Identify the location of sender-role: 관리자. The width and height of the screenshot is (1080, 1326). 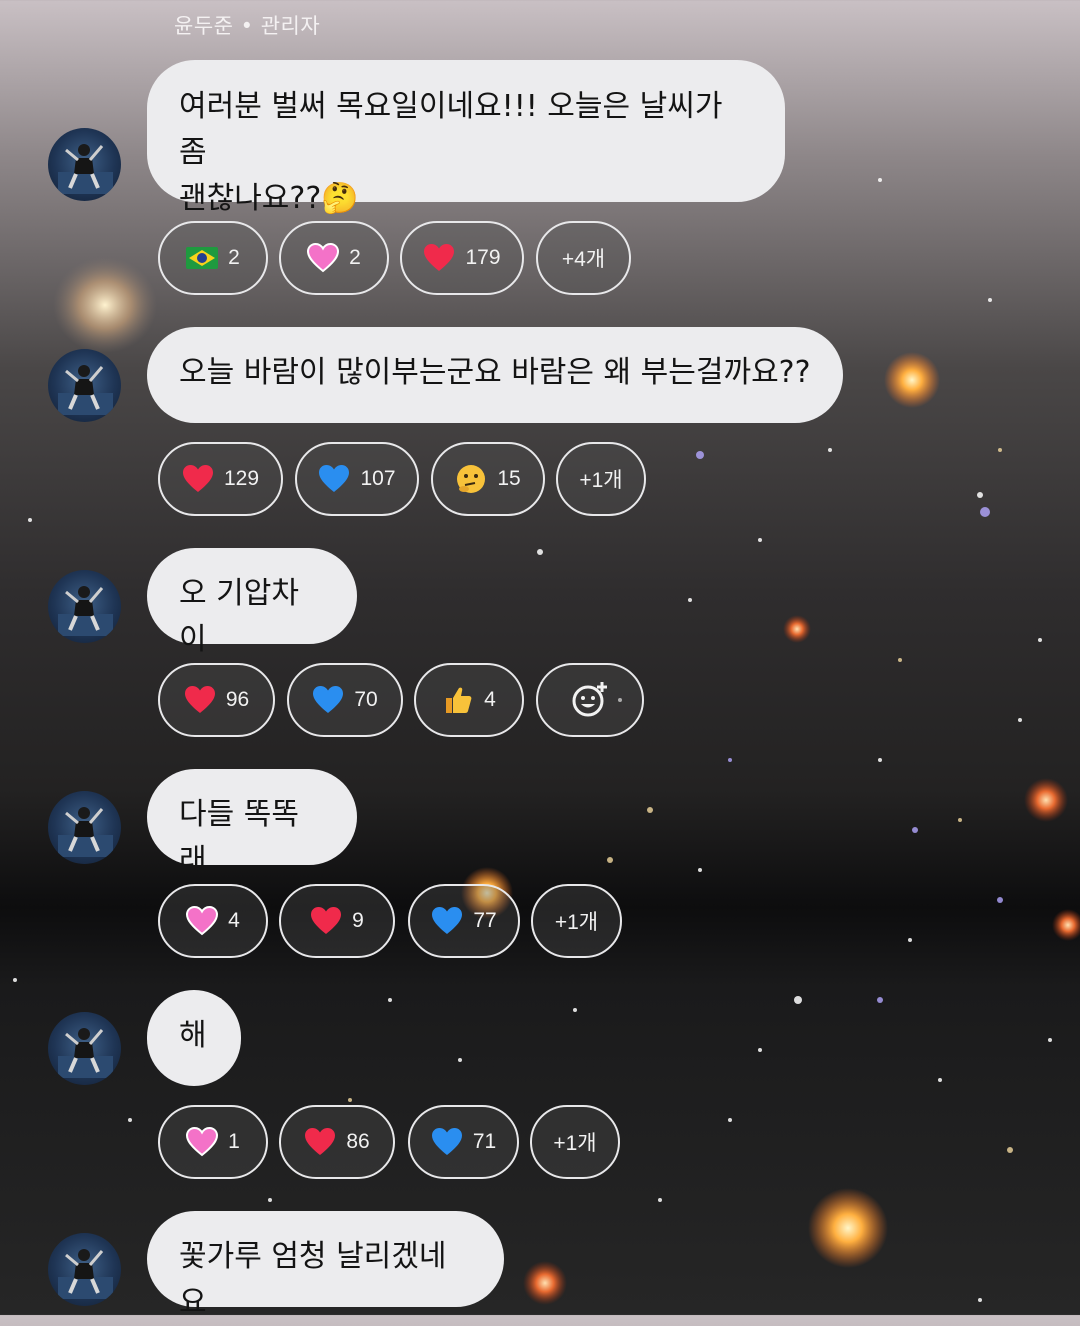
(290, 26).